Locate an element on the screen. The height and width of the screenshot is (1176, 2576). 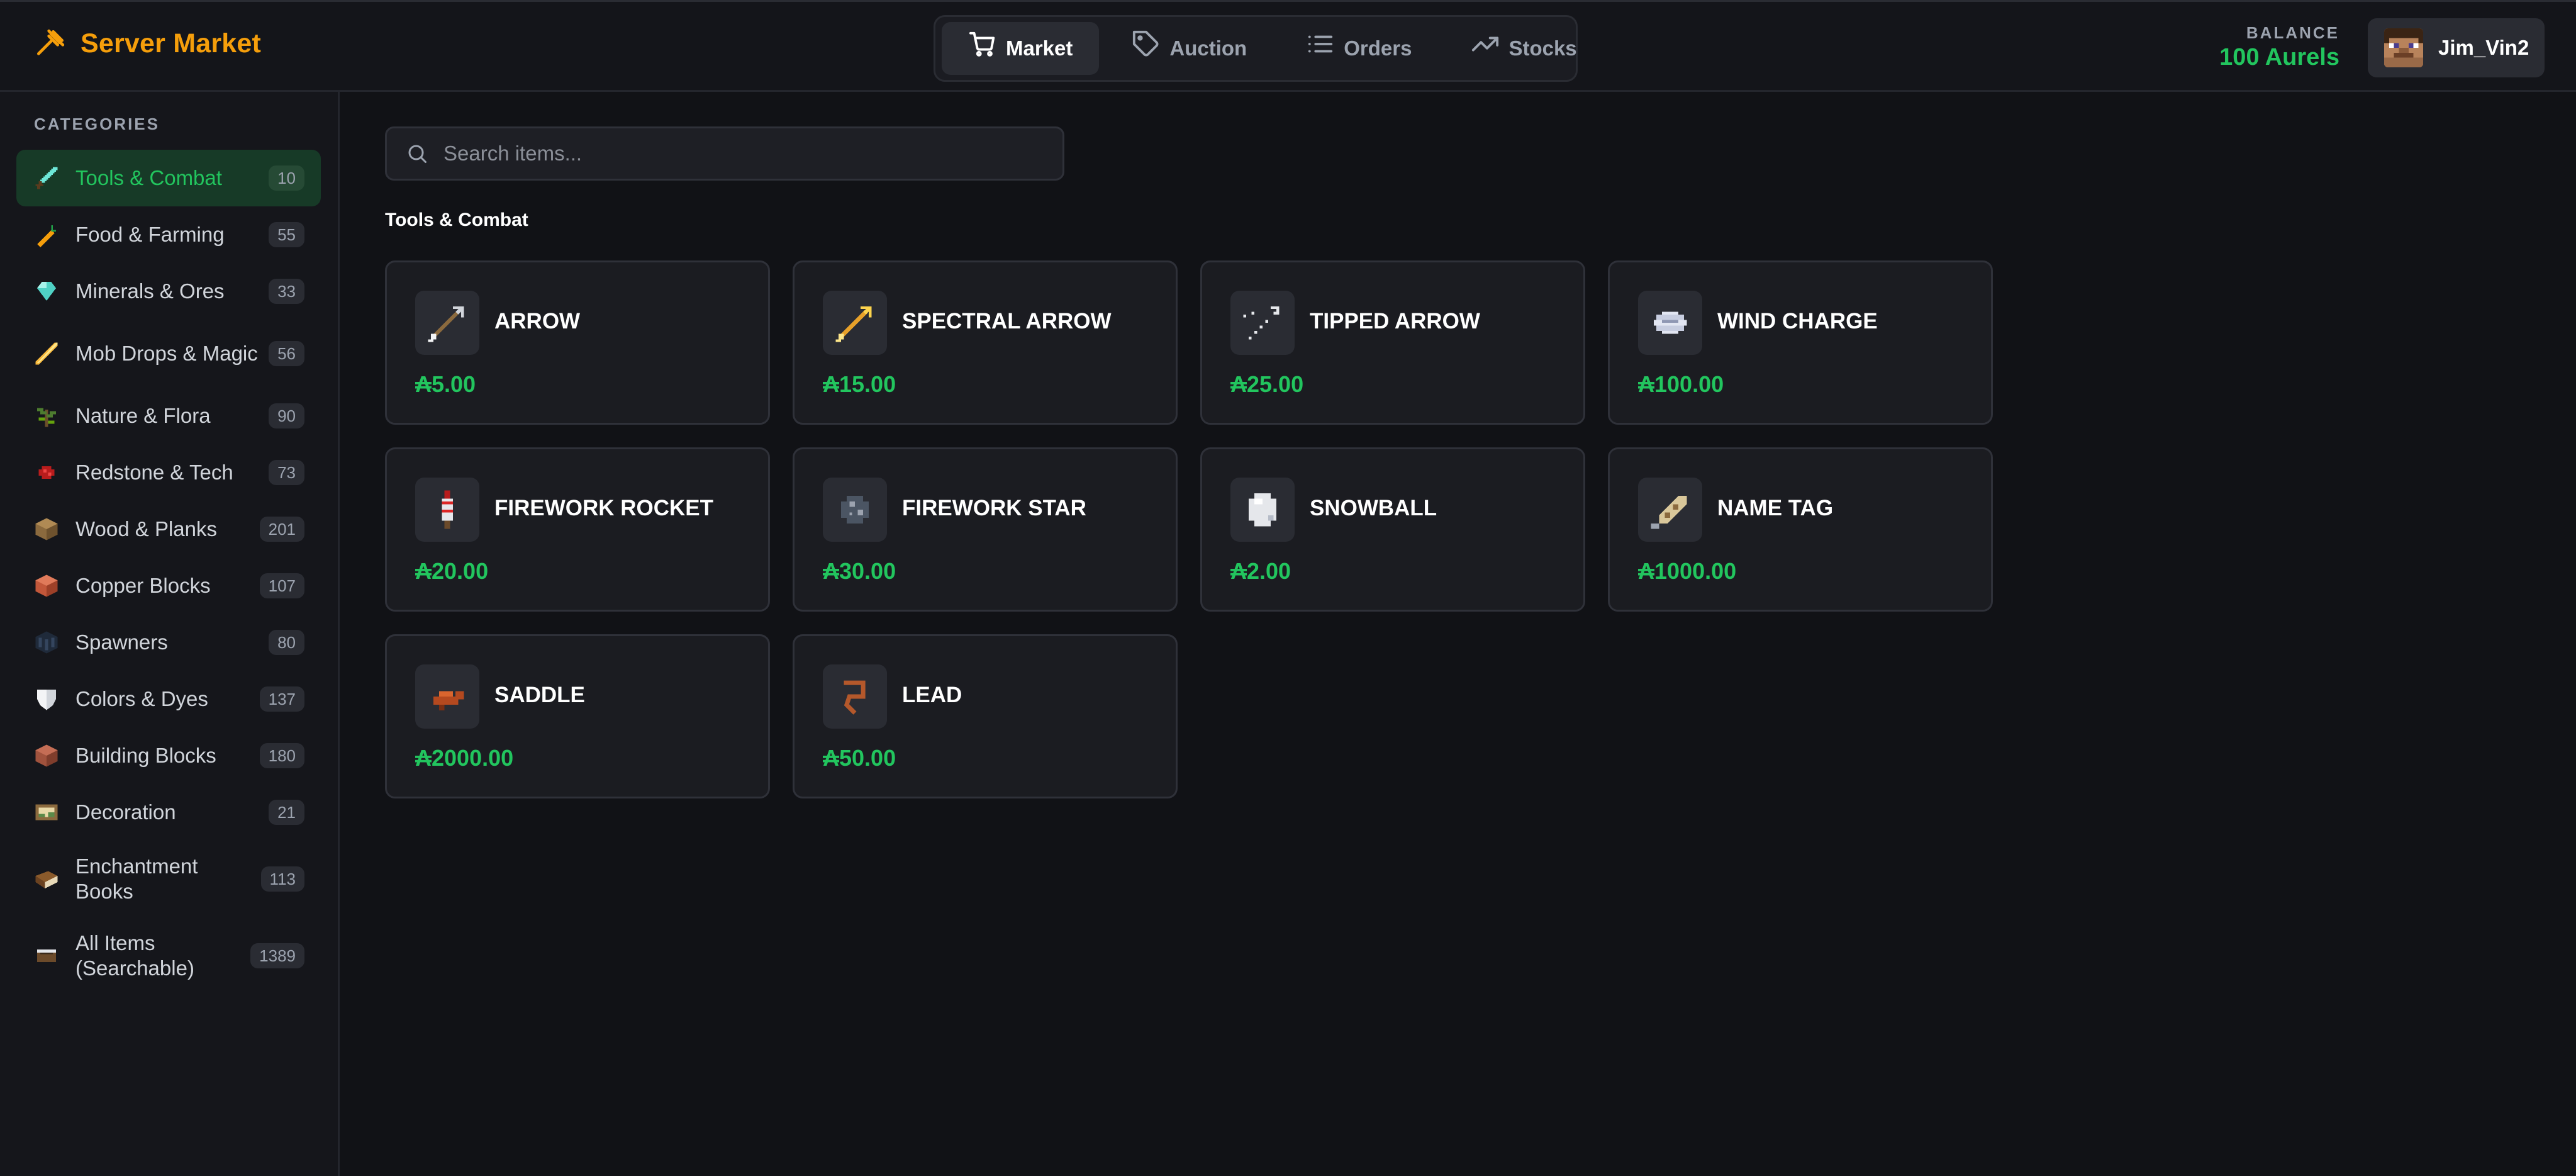
diamond-icon is located at coordinates (46, 291).